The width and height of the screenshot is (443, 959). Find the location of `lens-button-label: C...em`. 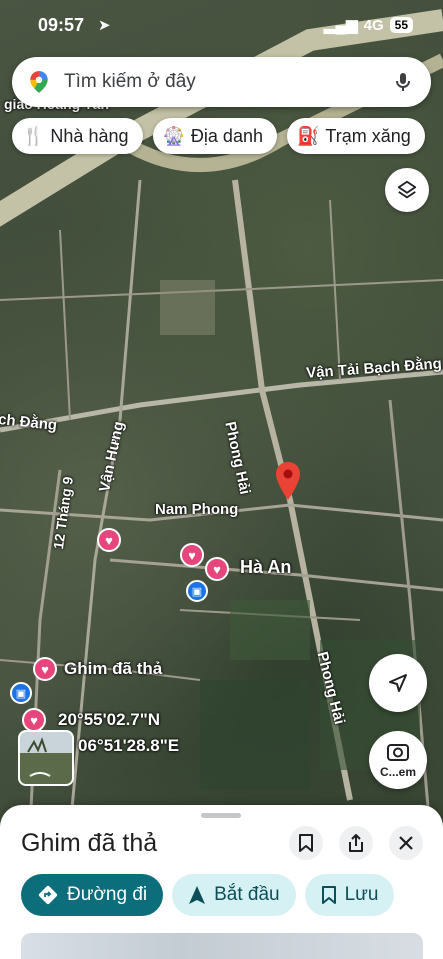

lens-button-label: C...em is located at coordinates (397, 772).